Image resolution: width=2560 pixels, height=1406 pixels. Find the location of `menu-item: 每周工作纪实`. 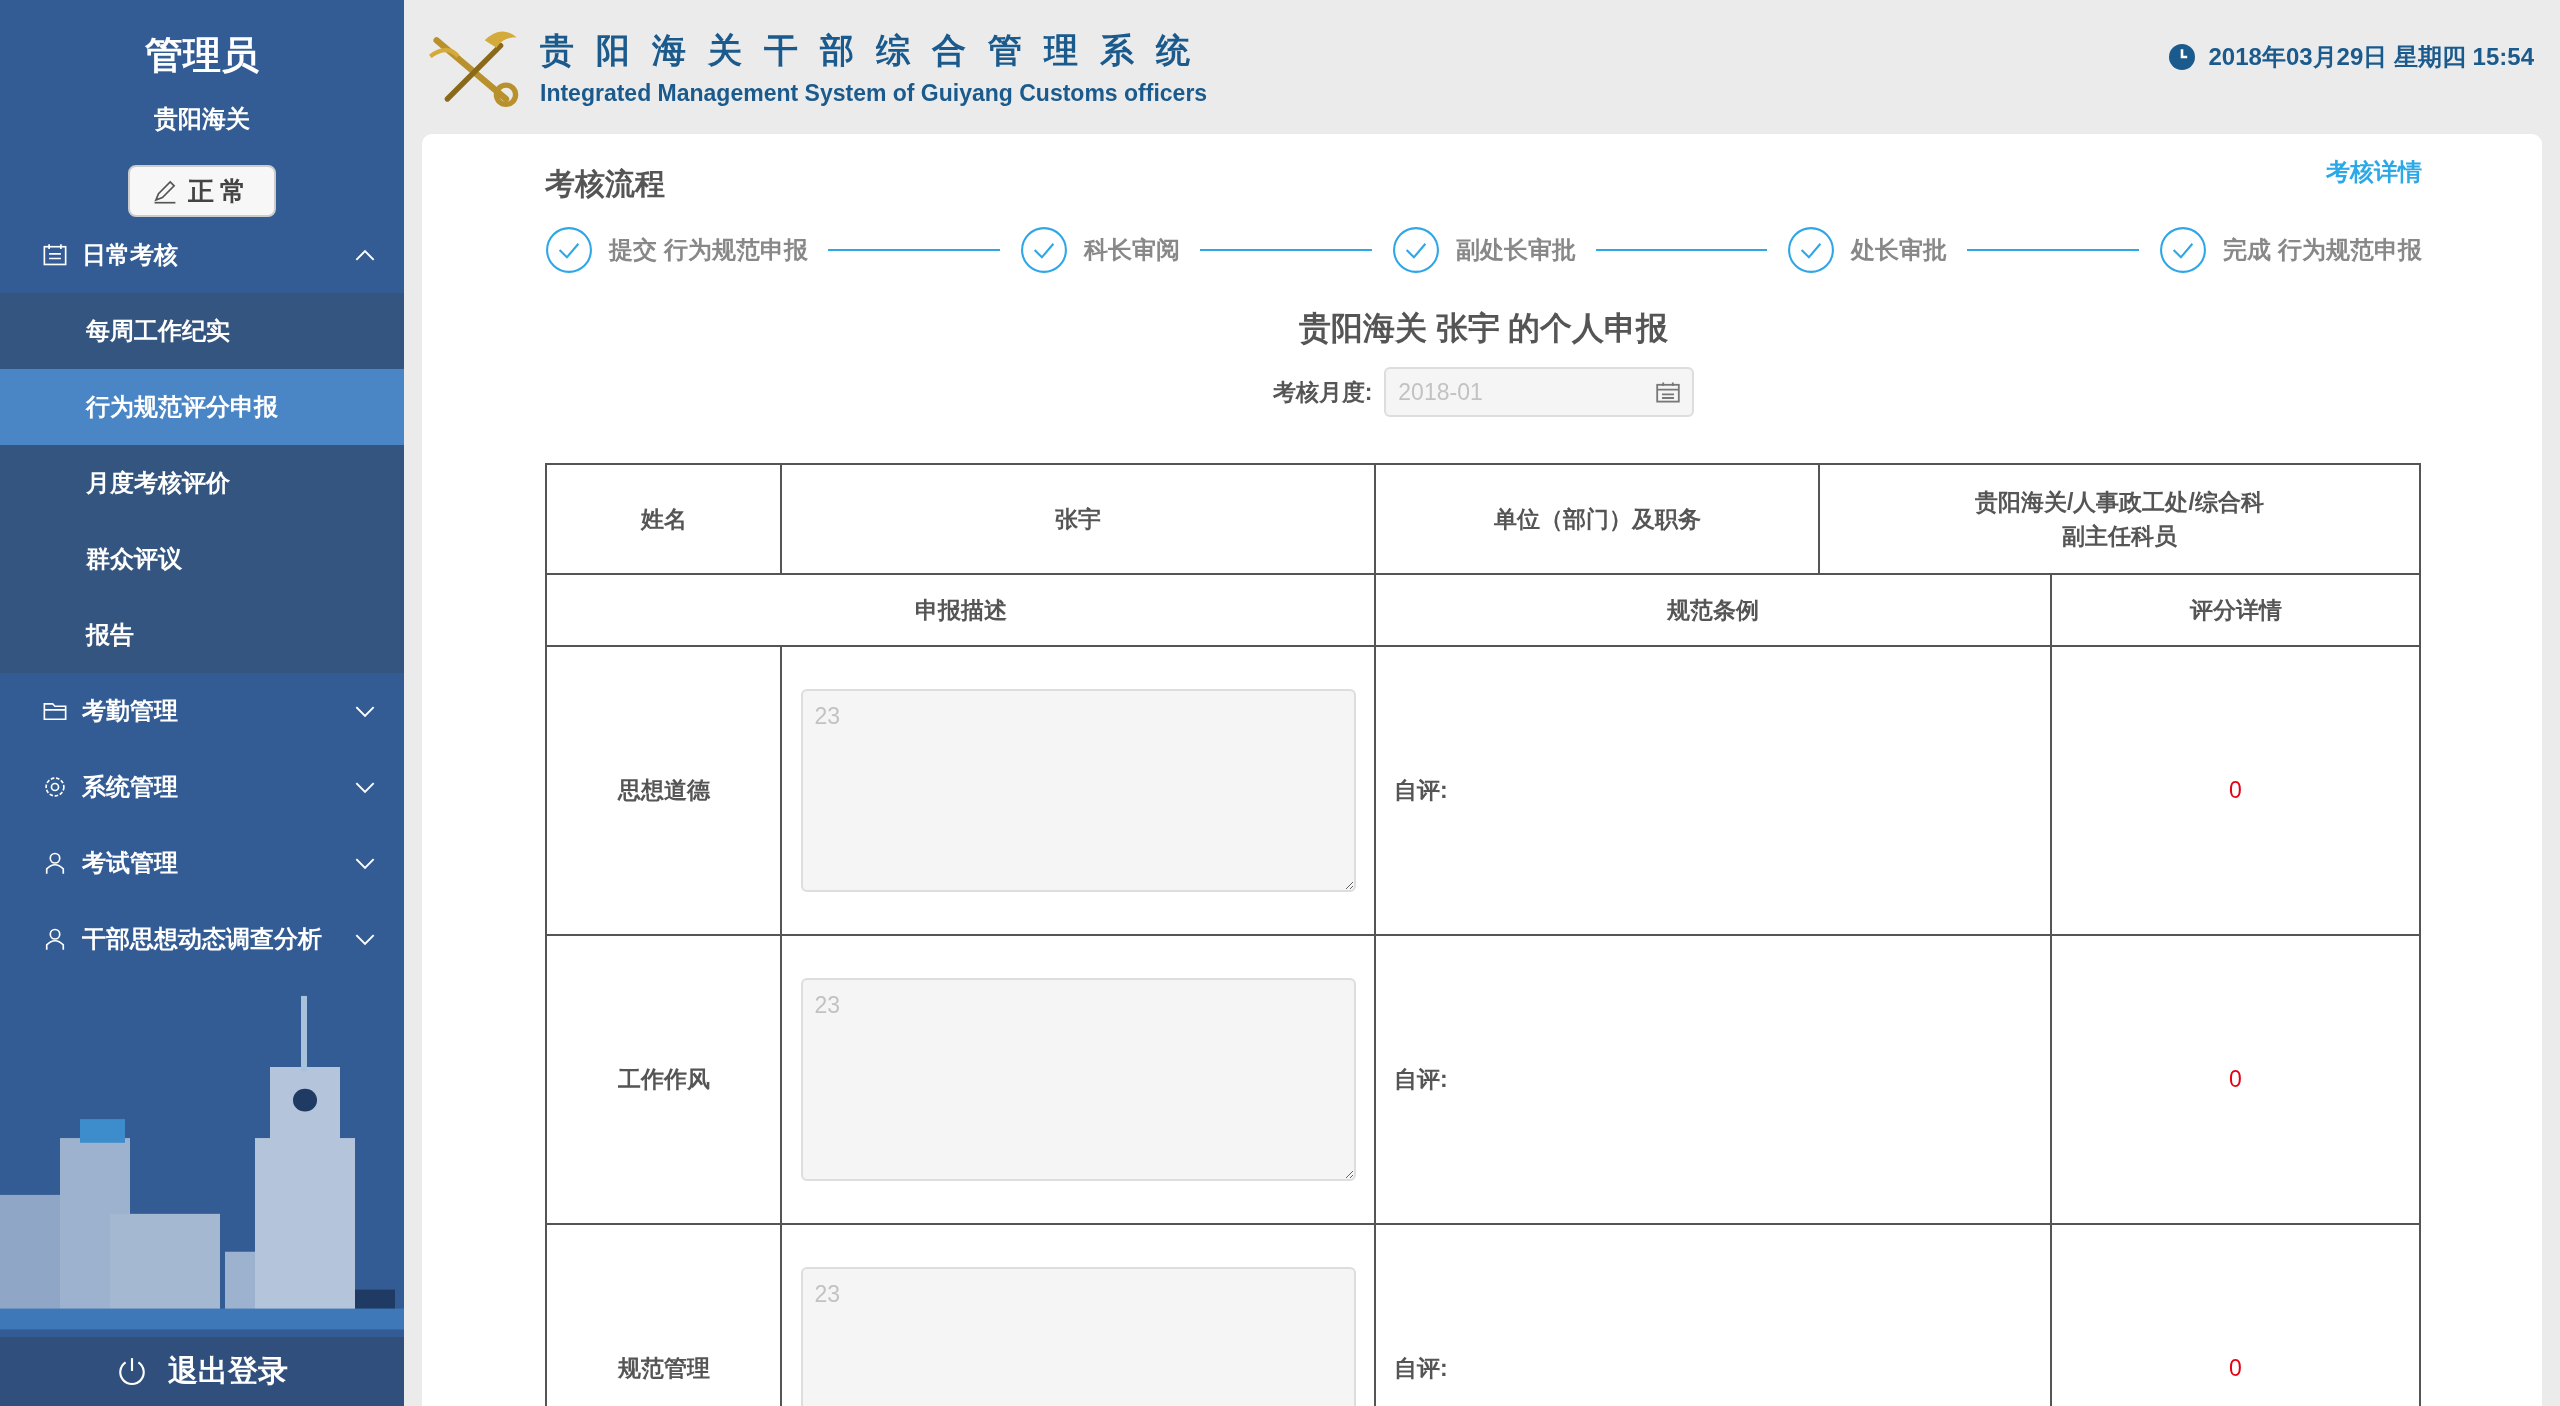

menu-item: 每周工作纪实 is located at coordinates (202, 331).